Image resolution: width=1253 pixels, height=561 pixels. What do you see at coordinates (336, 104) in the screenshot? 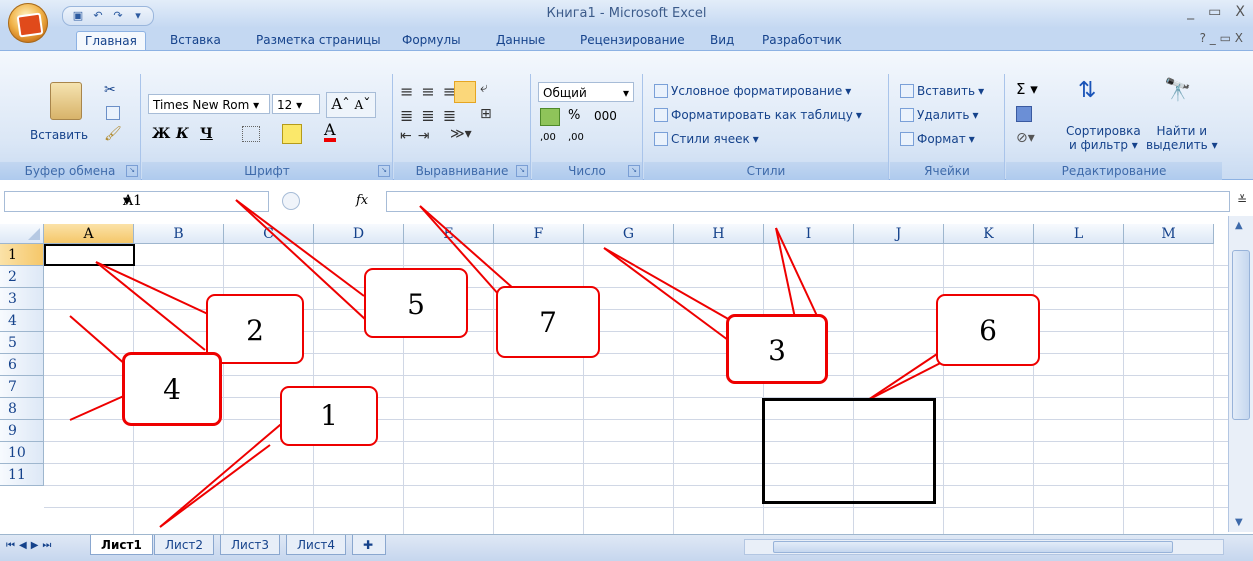
I see `grow-font-button: A` at bounding box center [336, 104].